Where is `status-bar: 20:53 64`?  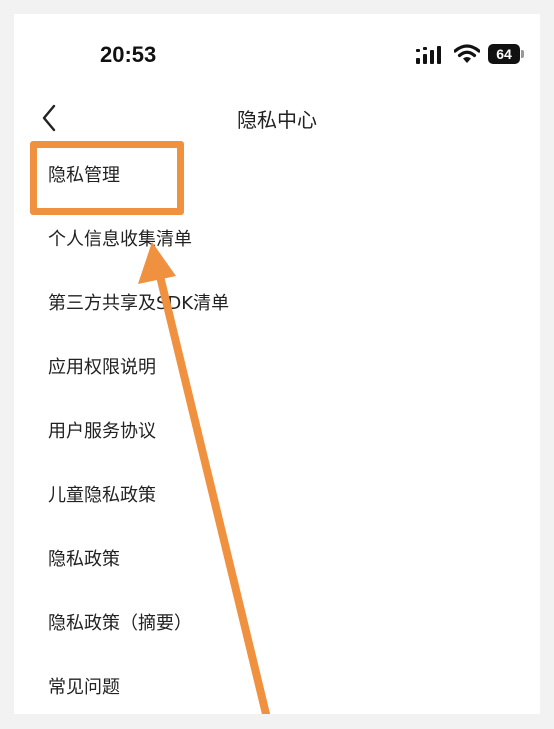
status-bar: 20:53 64 is located at coordinates (277, 54).